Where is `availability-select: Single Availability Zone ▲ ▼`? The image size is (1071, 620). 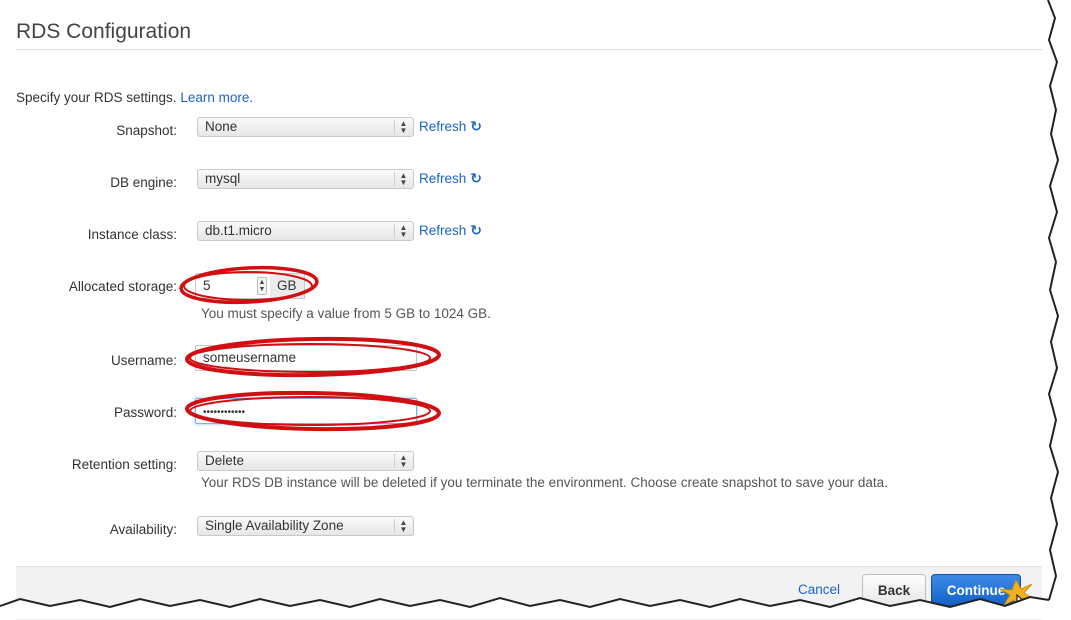
availability-select: Single Availability Zone ▲ ▼ is located at coordinates (305, 526).